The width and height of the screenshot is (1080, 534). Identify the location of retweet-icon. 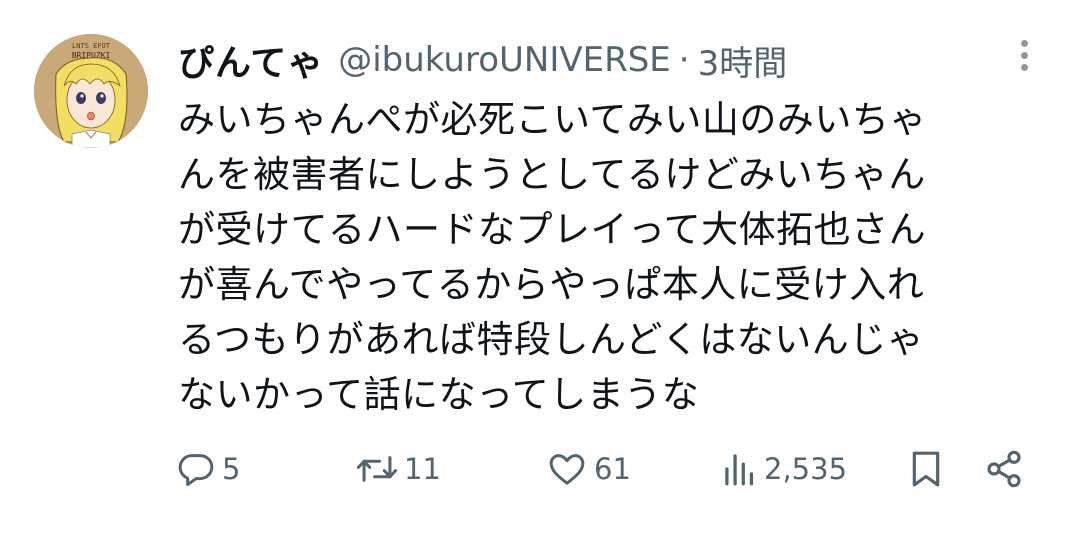
(377, 469).